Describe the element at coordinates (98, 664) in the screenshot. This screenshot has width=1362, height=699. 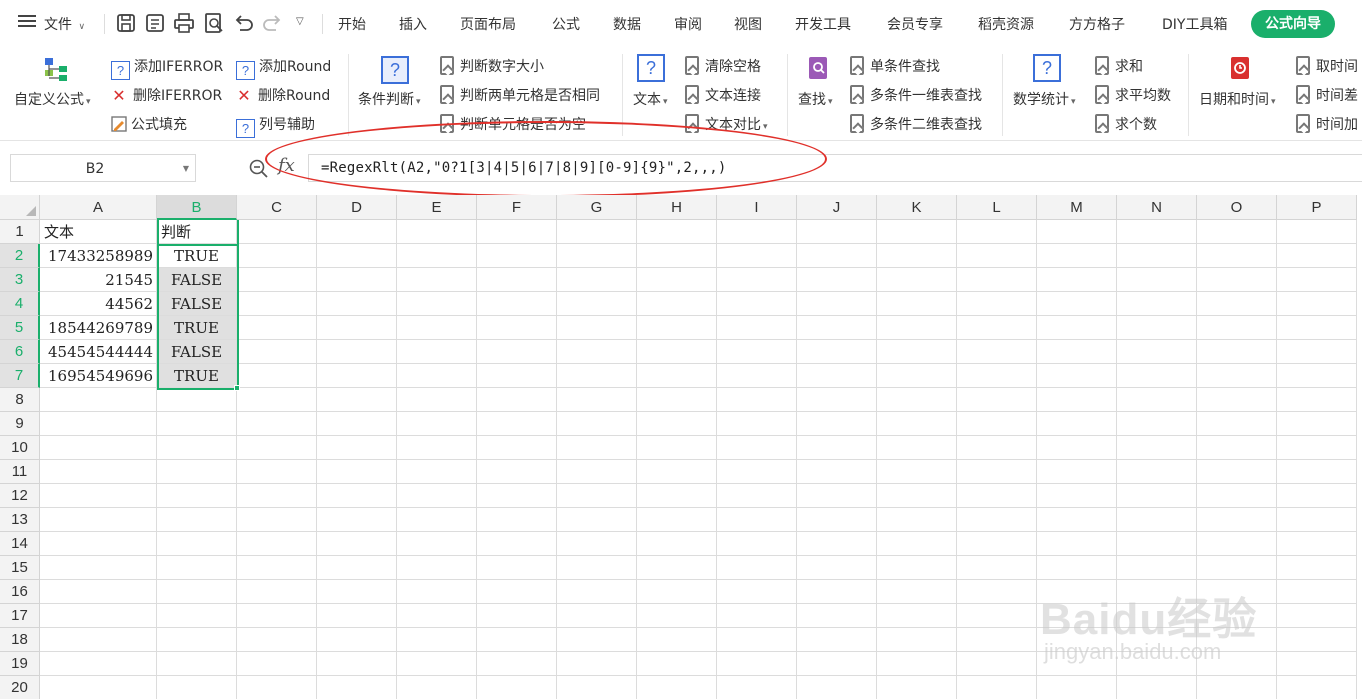
I see `cell-a19` at that location.